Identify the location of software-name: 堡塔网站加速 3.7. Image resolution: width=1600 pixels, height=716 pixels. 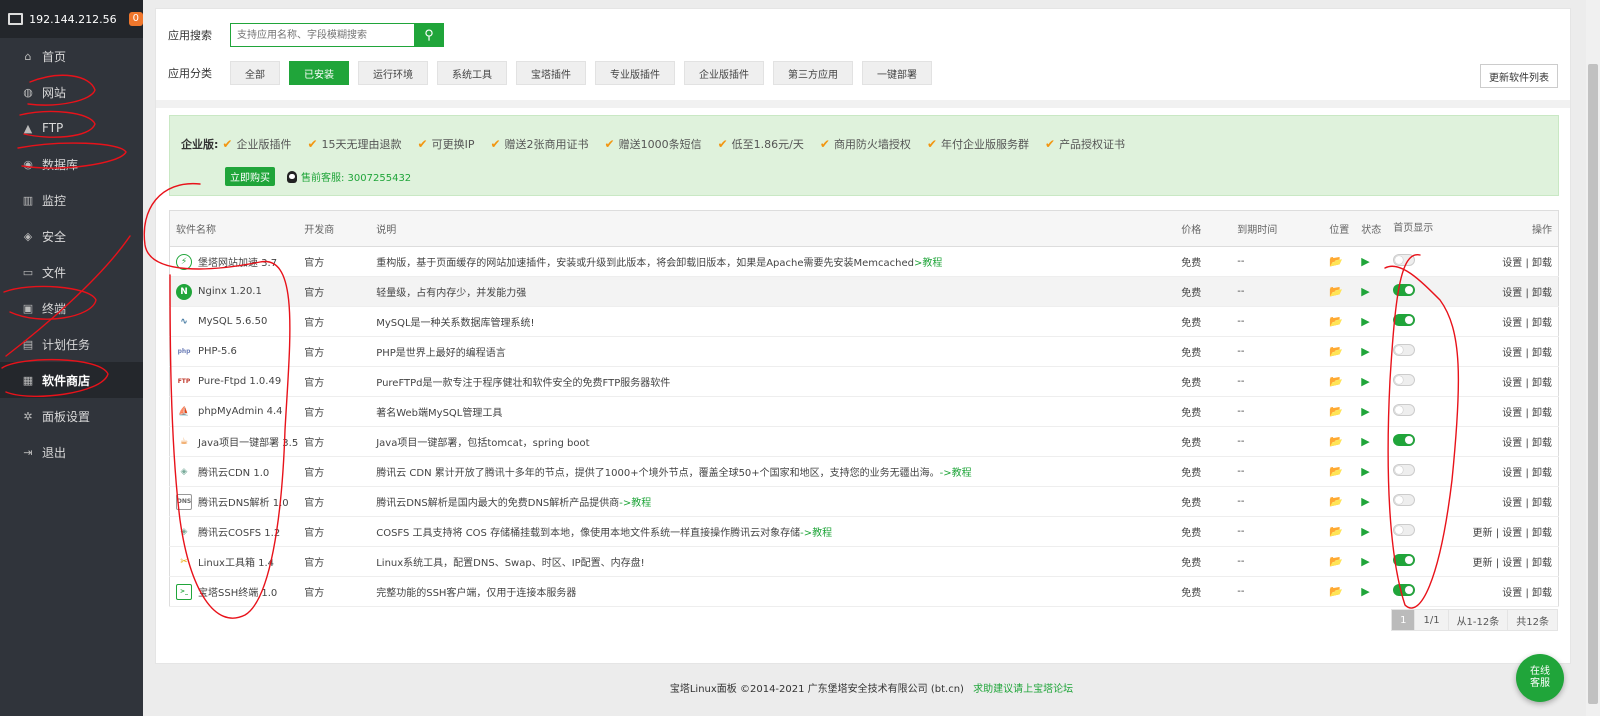
(237, 261).